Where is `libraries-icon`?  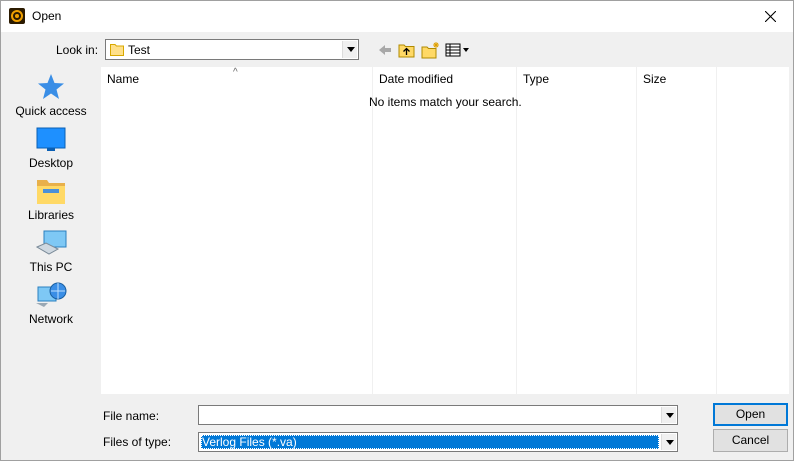
libraries-icon is located at coordinates (51, 192).